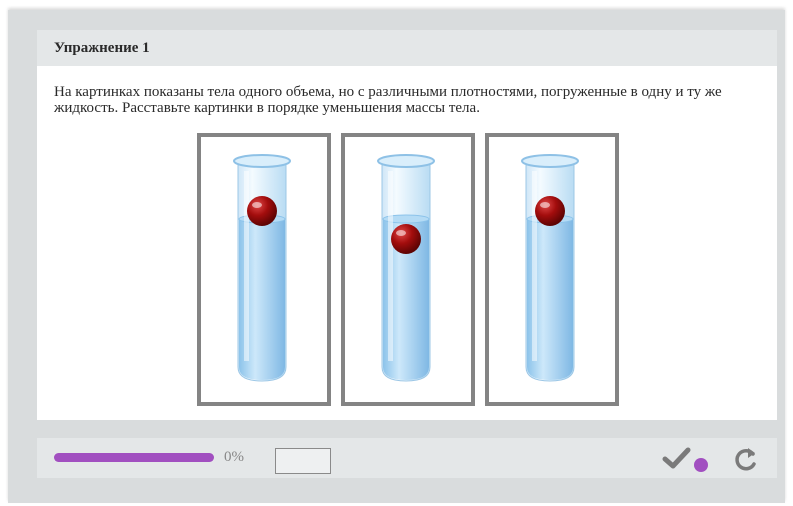 This screenshot has height=506, width=793. What do you see at coordinates (234, 457) in the screenshot?
I see `progress-label: 0%` at bounding box center [234, 457].